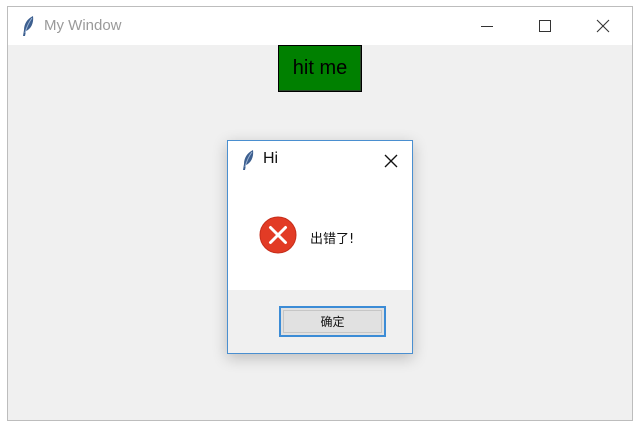 Image resolution: width=640 pixels, height=427 pixels. Describe the element at coordinates (83, 25) in the screenshot. I see `window-title: My Window` at that location.